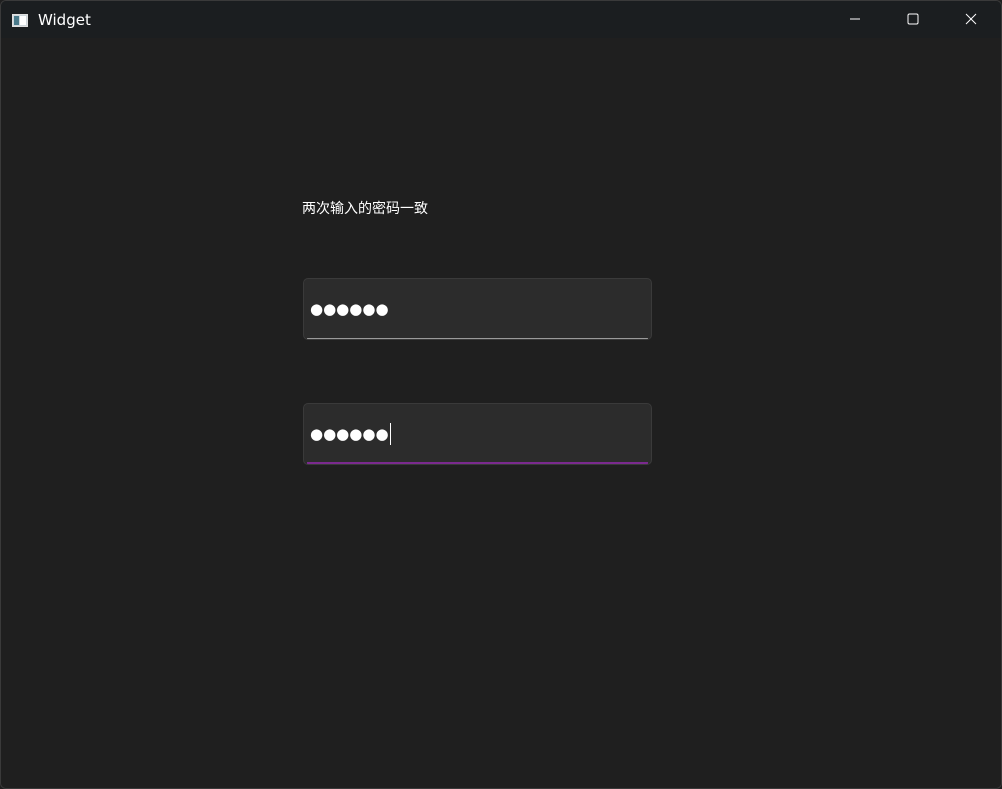 The height and width of the screenshot is (789, 1002). Describe the element at coordinates (477, 434) in the screenshot. I see `confirm-password-input: ●●●●●●` at that location.